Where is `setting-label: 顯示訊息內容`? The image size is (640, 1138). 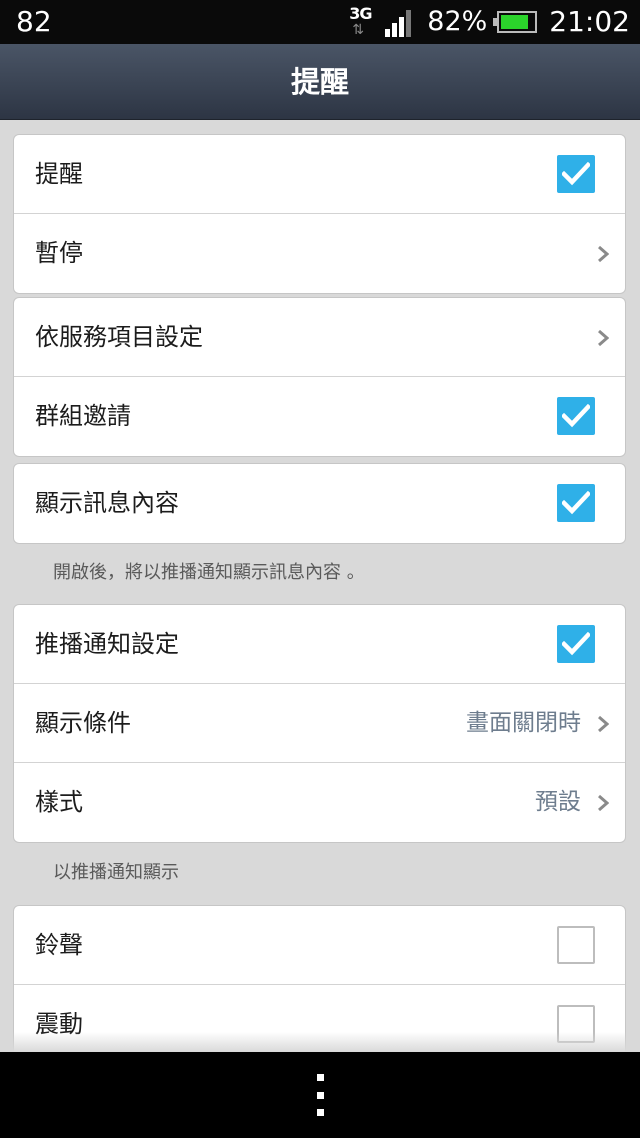 setting-label: 顯示訊息內容 is located at coordinates (107, 503).